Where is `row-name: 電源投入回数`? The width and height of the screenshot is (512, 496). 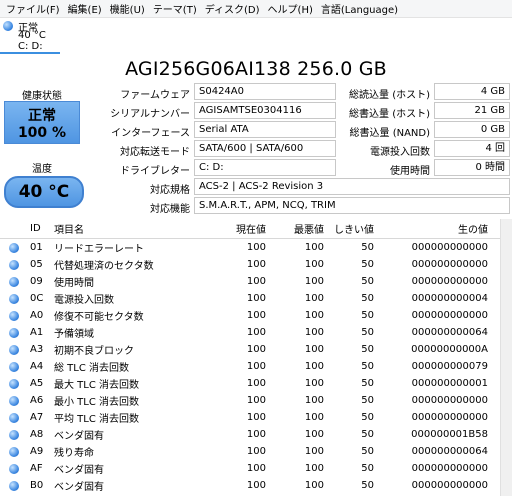 row-name: 電源投入回数 is located at coordinates (84, 300).